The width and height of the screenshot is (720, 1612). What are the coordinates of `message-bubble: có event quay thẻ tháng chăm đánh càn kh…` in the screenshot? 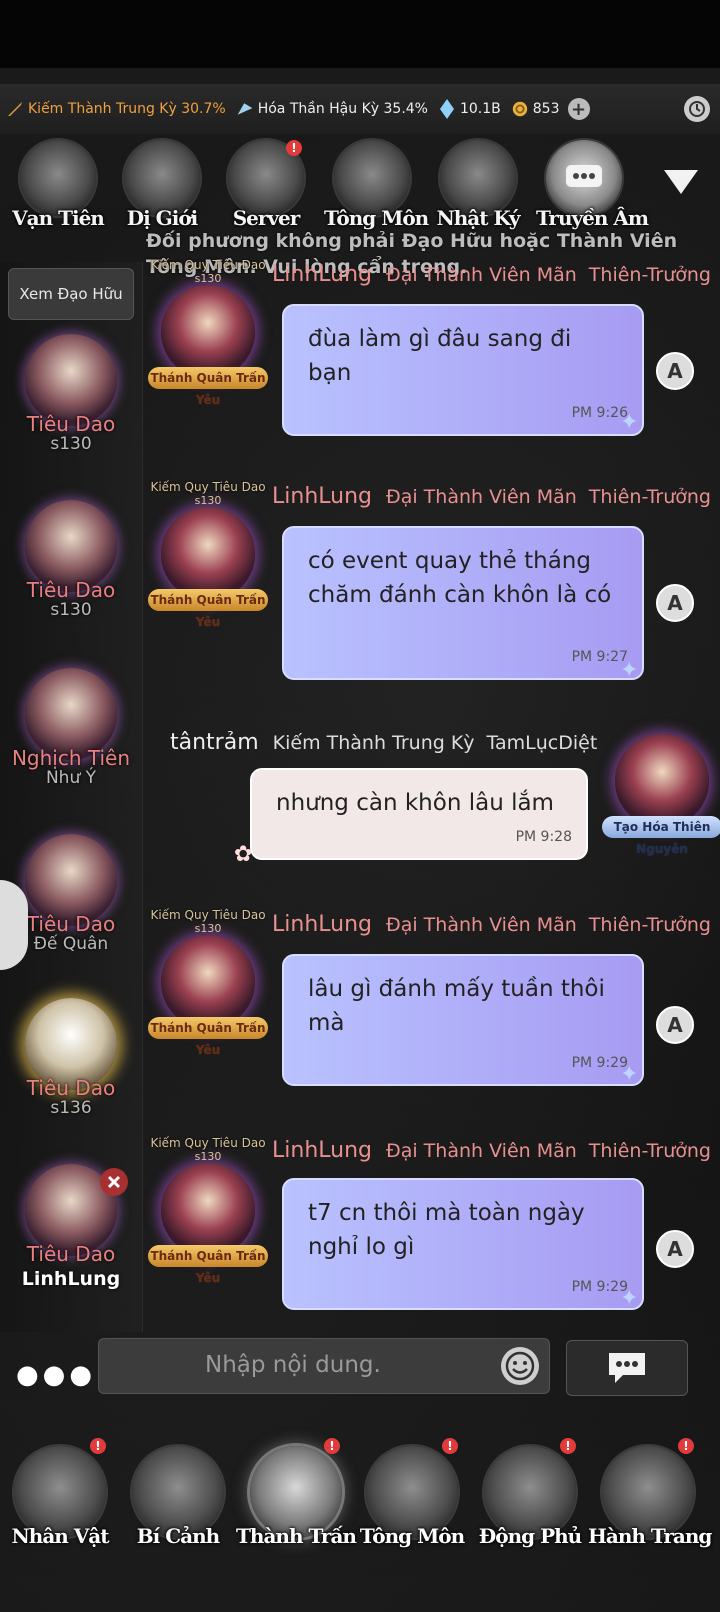 It's located at (463, 603).